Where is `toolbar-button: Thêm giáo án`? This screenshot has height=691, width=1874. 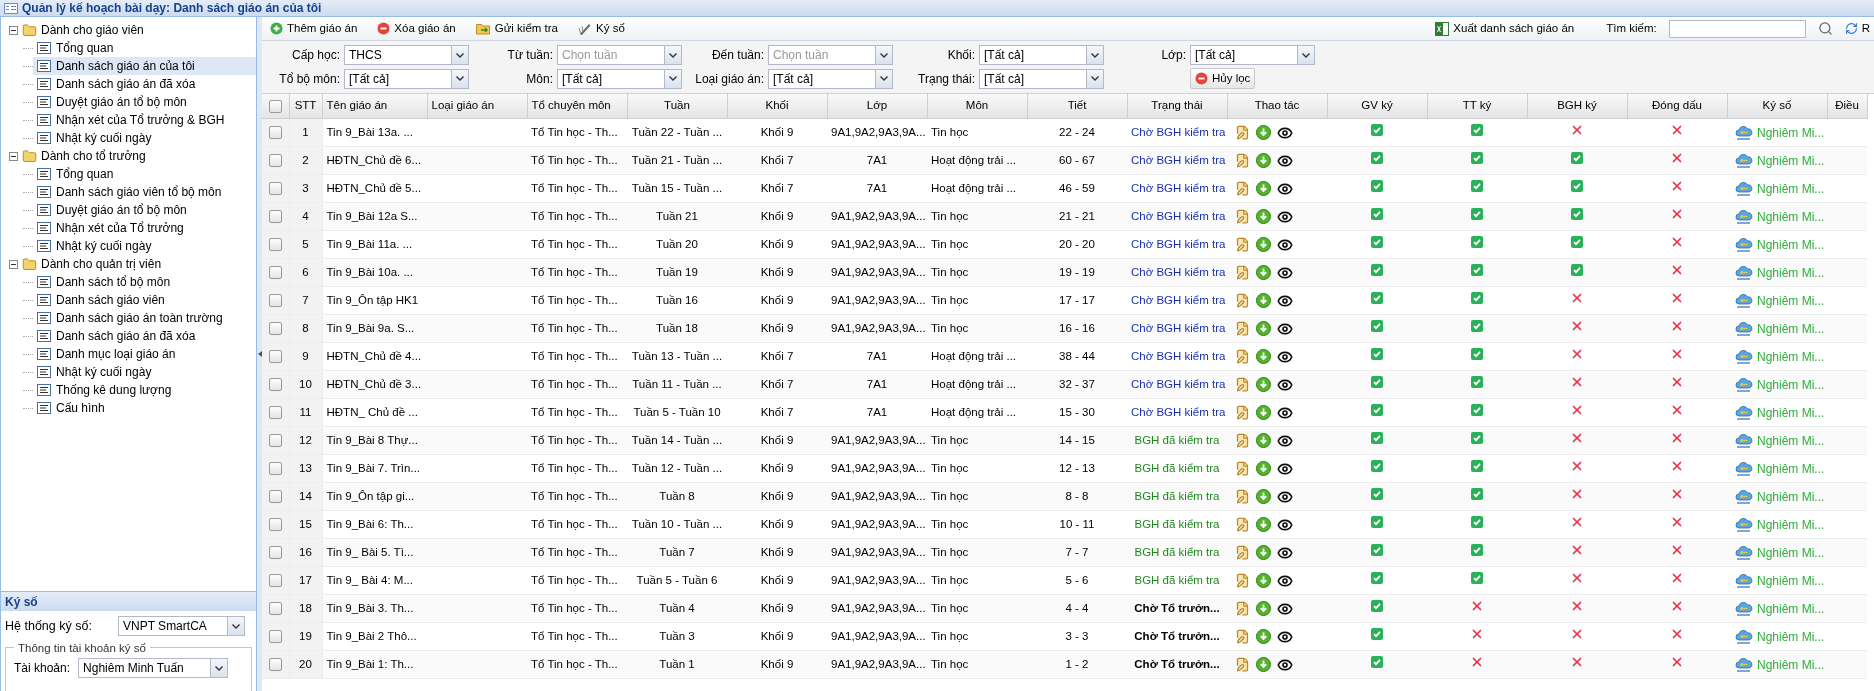 toolbar-button: Thêm giáo án is located at coordinates (314, 28).